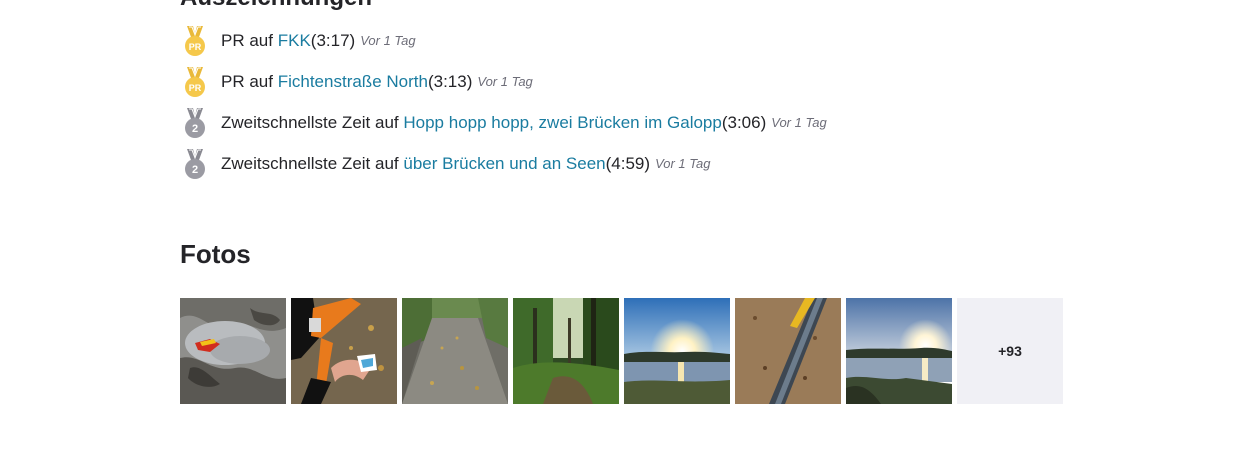 Image resolution: width=1242 pixels, height=472 pixels. Describe the element at coordinates (333, 40) in the screenshot. I see `achievement-time: (3:17)` at that location.